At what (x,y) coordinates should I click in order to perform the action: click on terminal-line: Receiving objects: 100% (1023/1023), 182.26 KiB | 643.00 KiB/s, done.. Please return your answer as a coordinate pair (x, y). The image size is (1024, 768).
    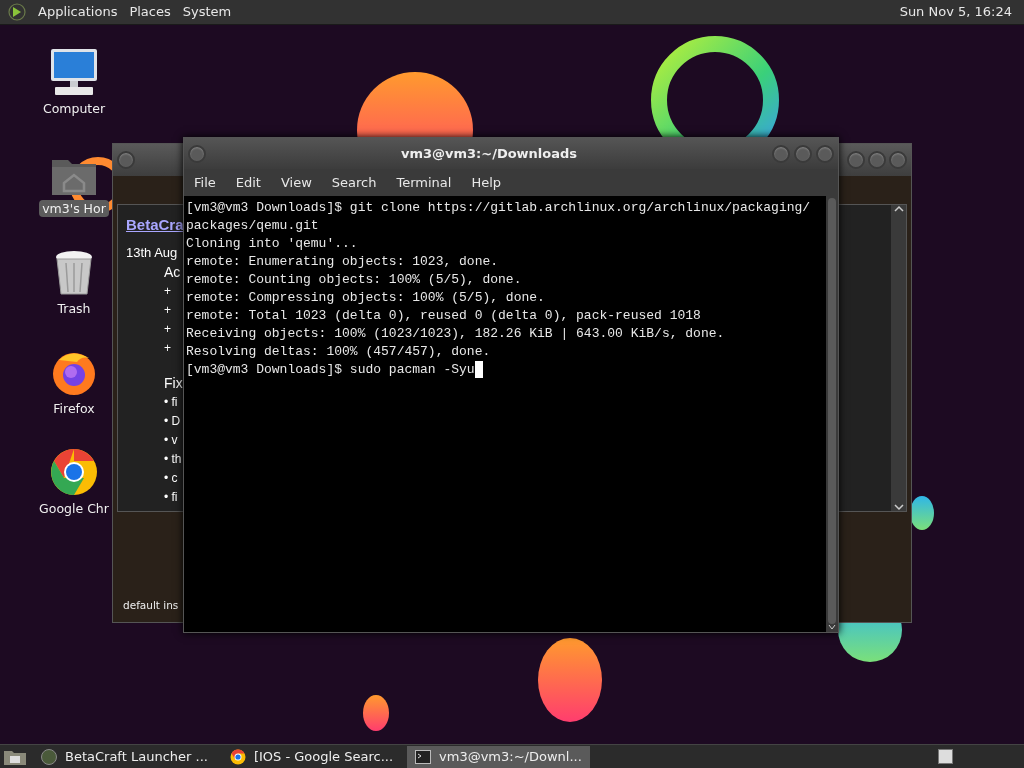
    Looking at the image, I should click on (455, 334).